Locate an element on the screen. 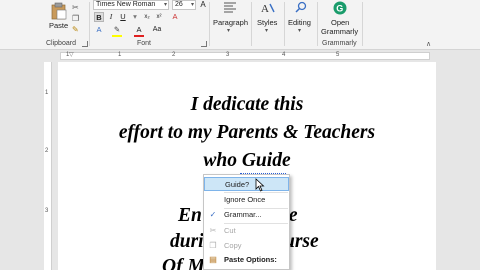 Image resolution: width=480 pixels, height=270 pixels. highlight-color-bar is located at coordinates (117, 36).